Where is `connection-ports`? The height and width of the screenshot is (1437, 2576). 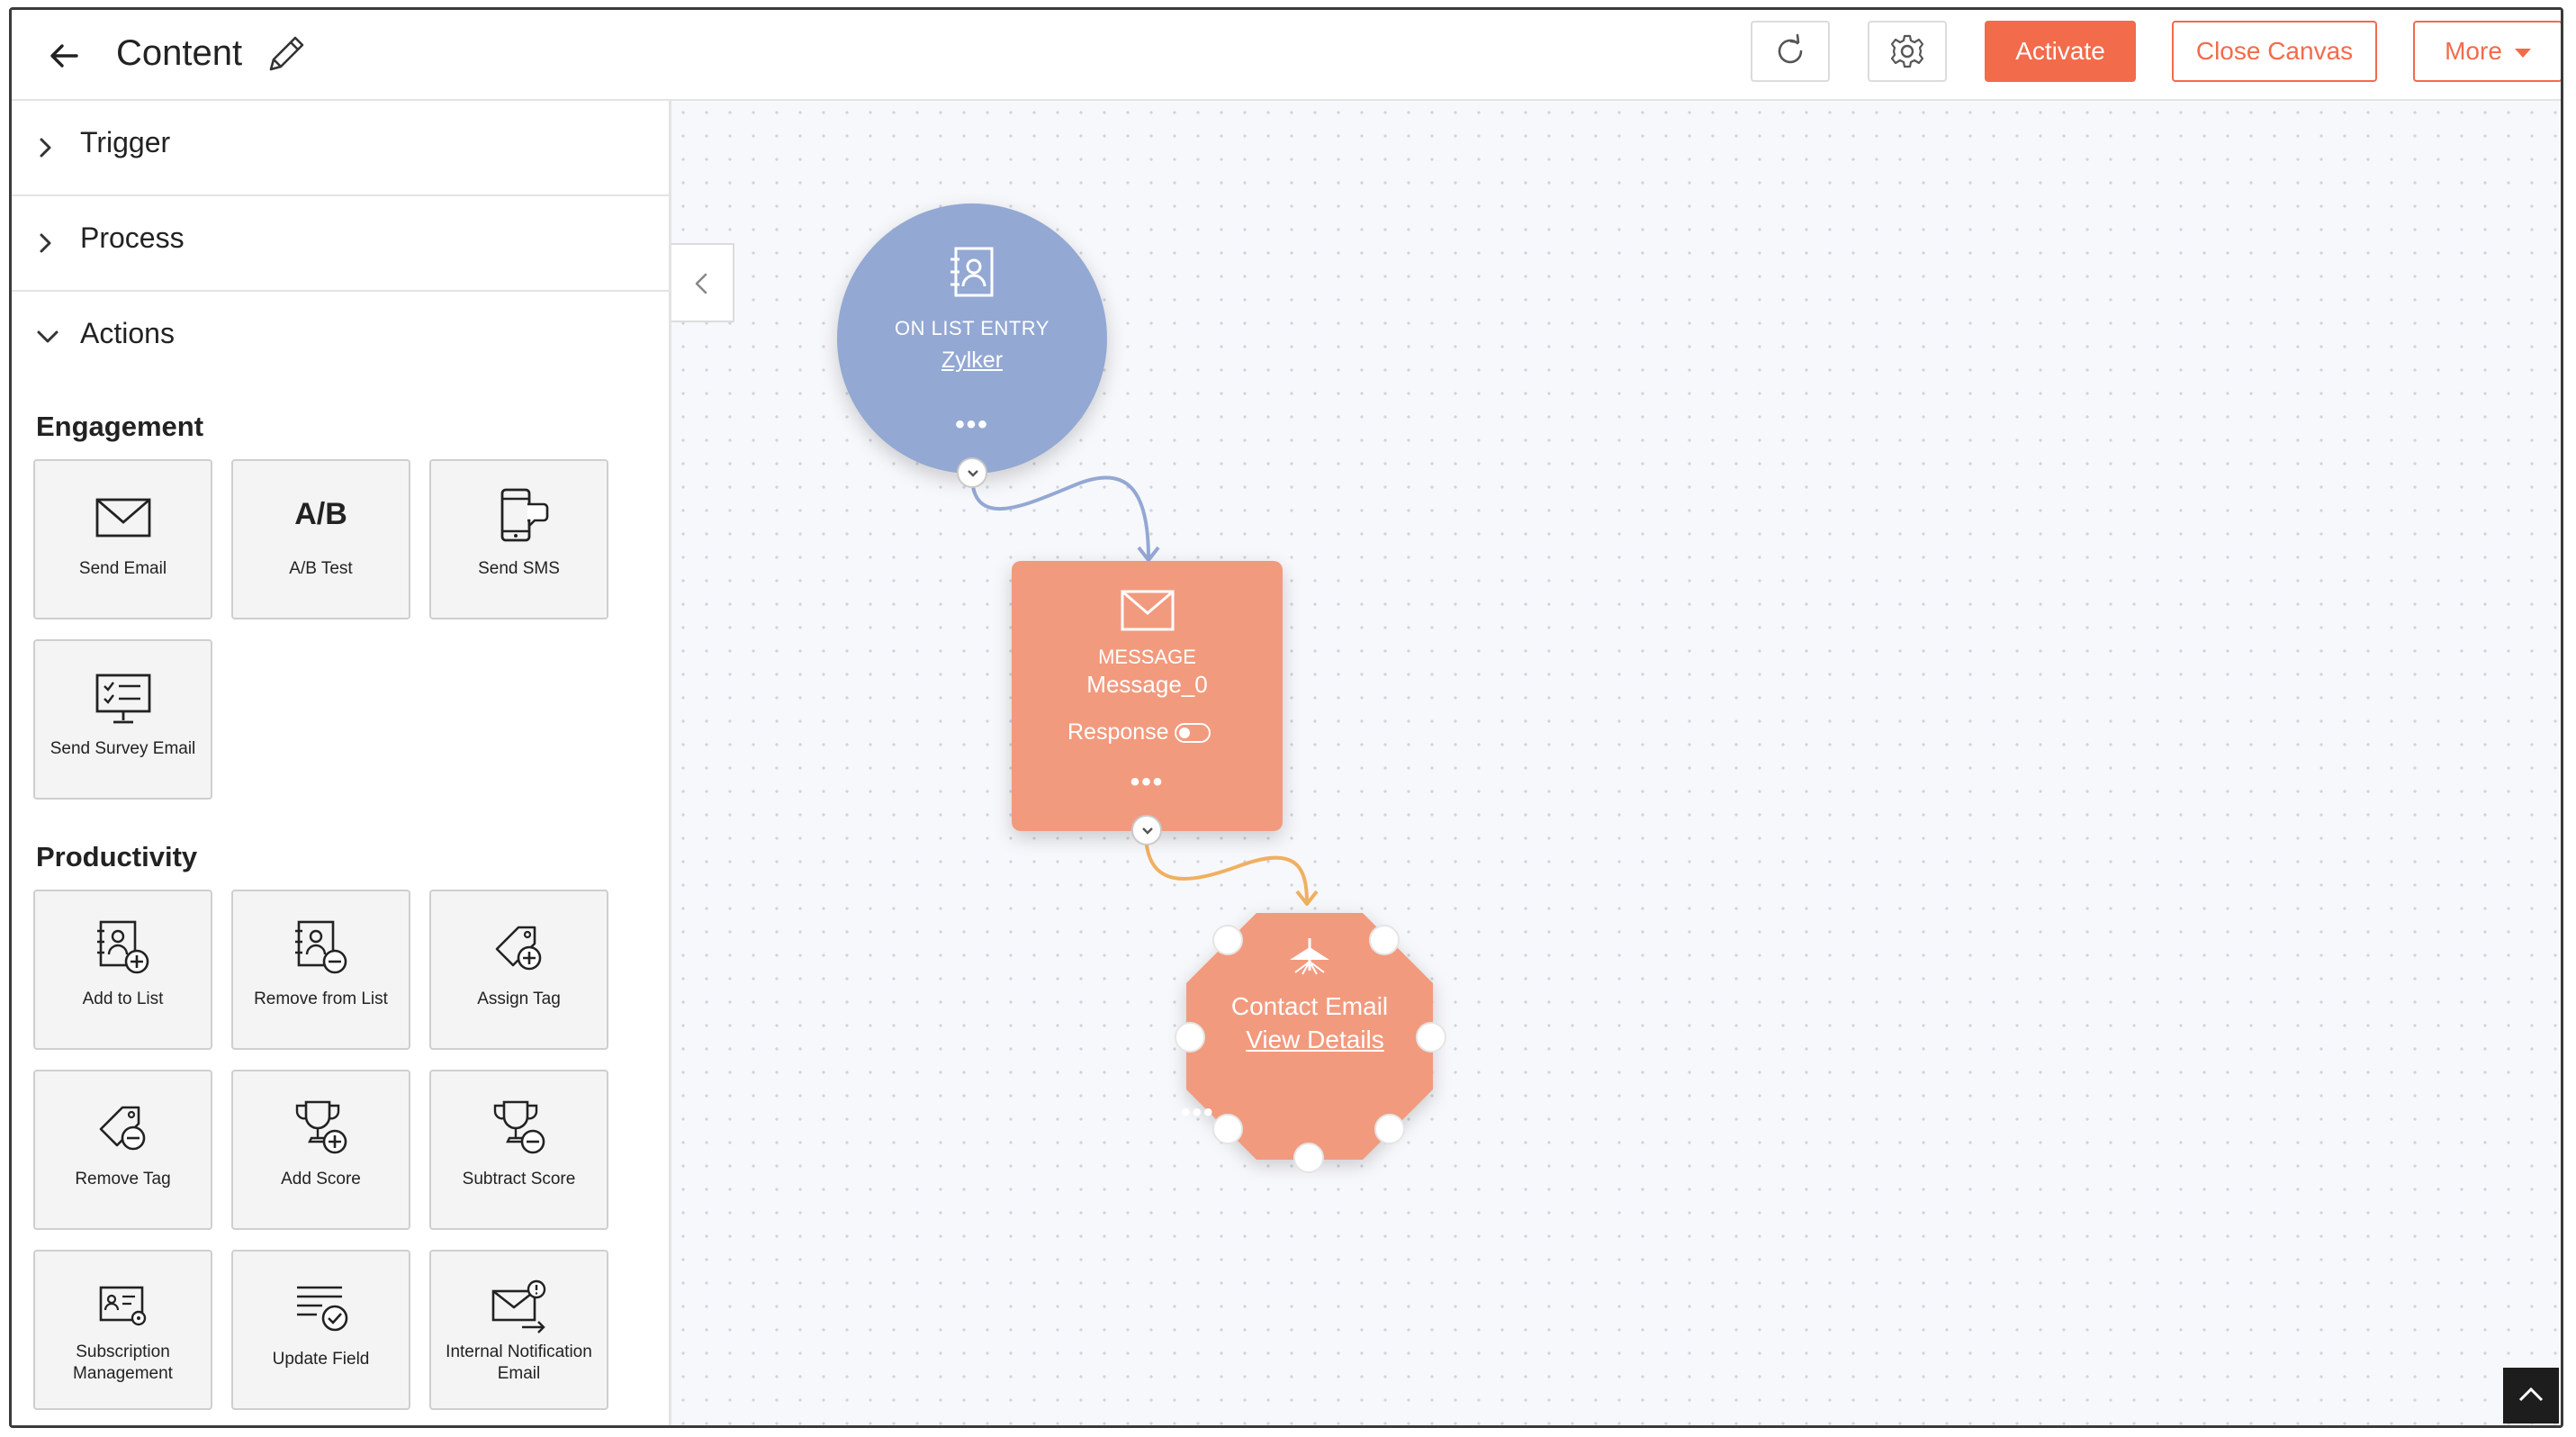
connection-ports is located at coordinates (1310, 1040).